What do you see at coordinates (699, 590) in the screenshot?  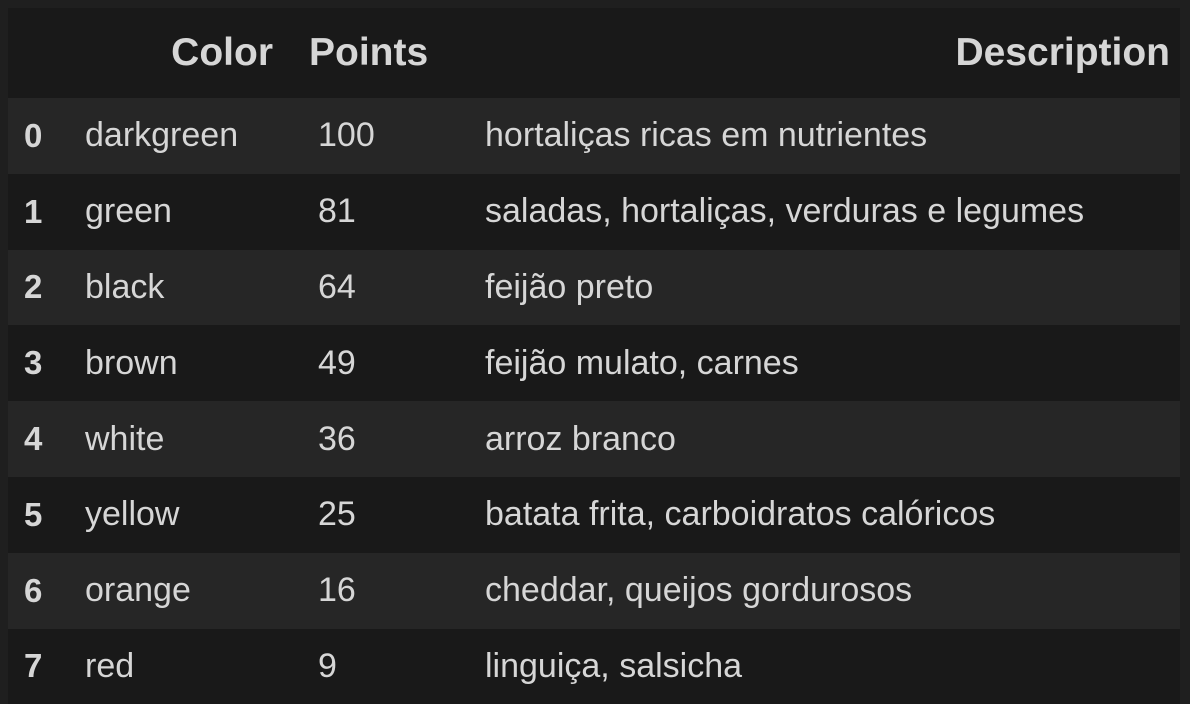 I see `description-cell: cheddar, queijos gordurosos` at bounding box center [699, 590].